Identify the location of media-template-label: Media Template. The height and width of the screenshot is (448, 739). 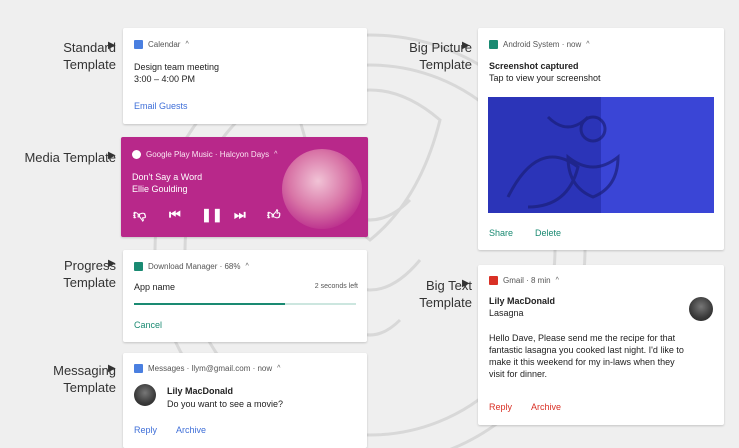
(70, 157).